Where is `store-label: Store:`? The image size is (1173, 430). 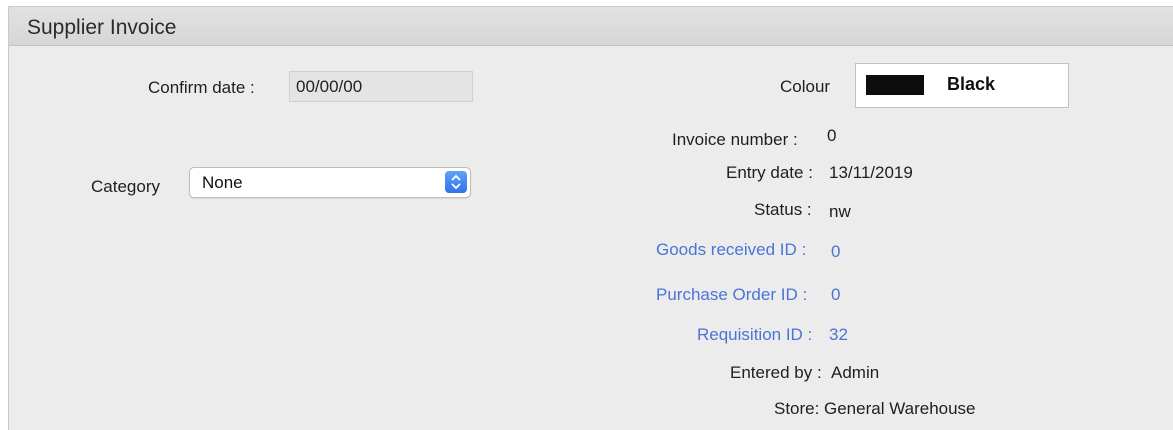 store-label: Store: is located at coordinates (797, 408).